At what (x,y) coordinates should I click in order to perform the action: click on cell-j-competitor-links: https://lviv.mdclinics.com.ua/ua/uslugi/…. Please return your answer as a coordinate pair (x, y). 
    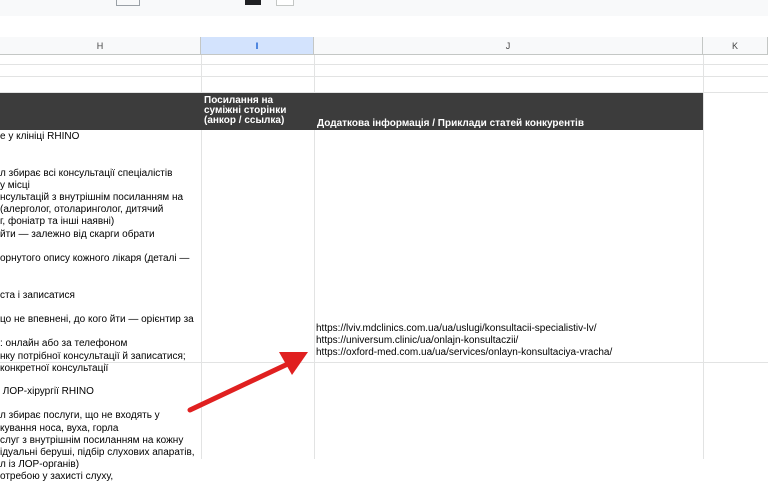
    Looking at the image, I should click on (464, 341).